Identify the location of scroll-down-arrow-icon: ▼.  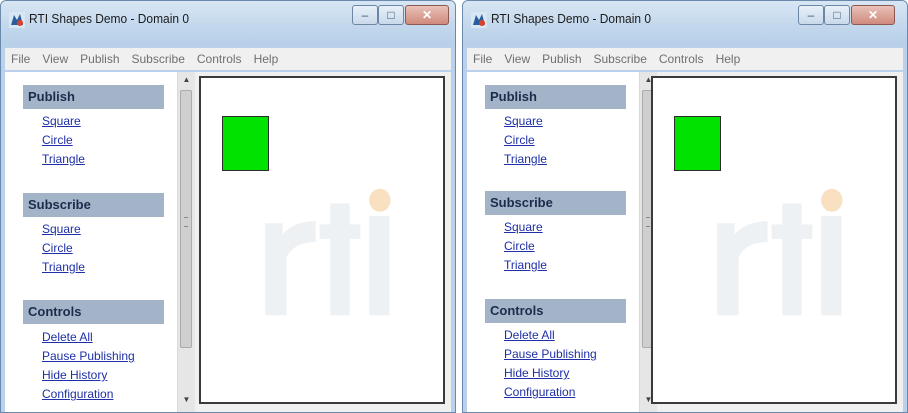
(186, 400).